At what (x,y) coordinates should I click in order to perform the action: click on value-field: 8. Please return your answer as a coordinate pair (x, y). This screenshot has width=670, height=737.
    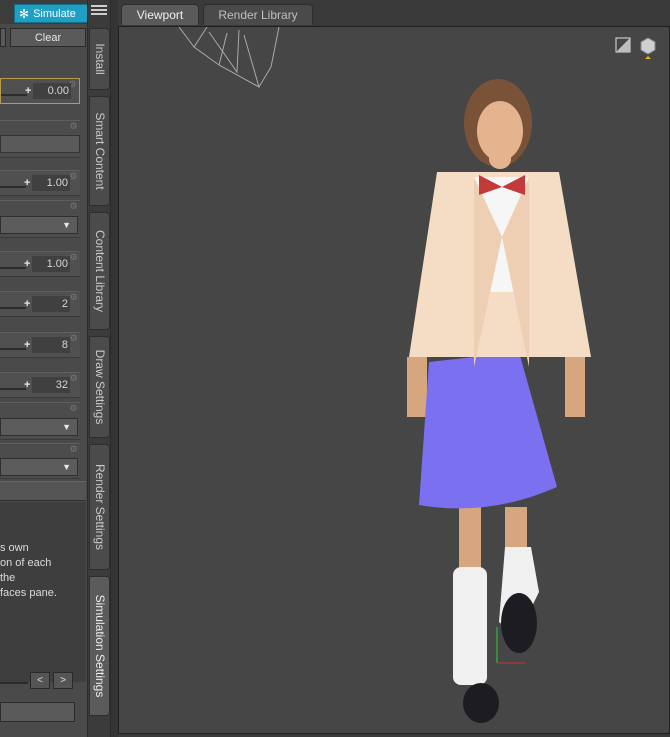
    Looking at the image, I should click on (51, 345).